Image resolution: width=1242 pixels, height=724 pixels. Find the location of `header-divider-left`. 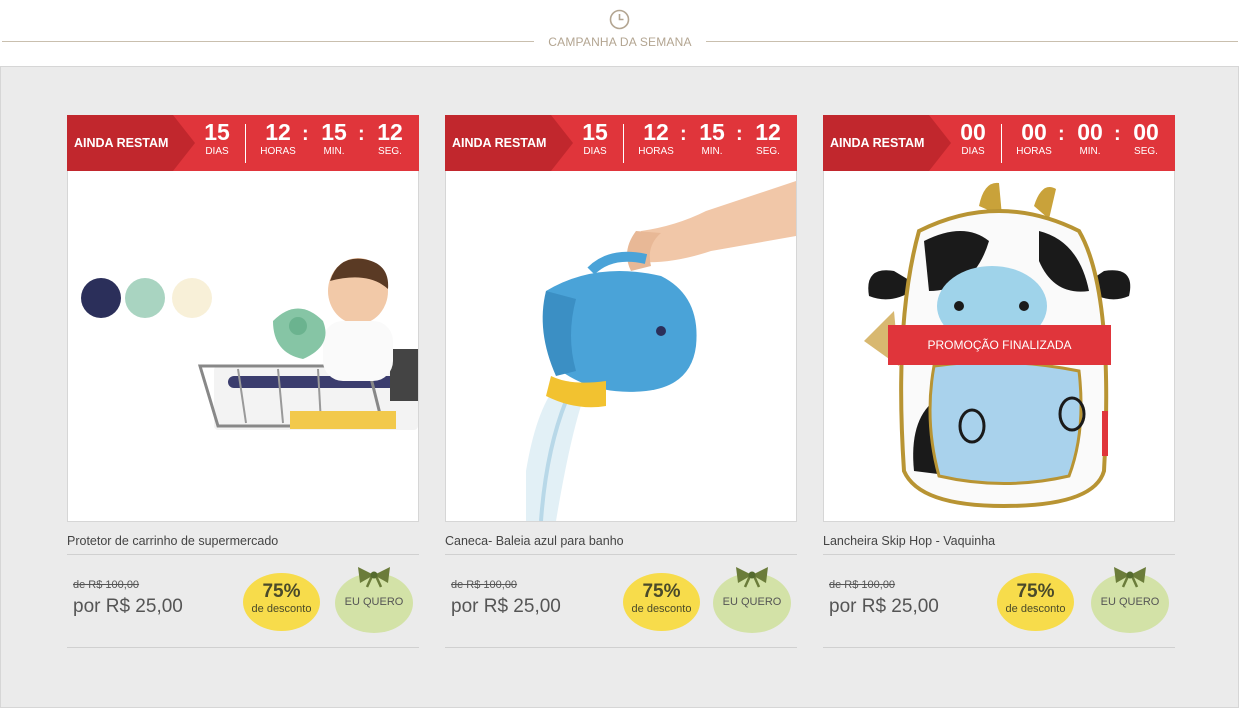

header-divider-left is located at coordinates (268, 41).